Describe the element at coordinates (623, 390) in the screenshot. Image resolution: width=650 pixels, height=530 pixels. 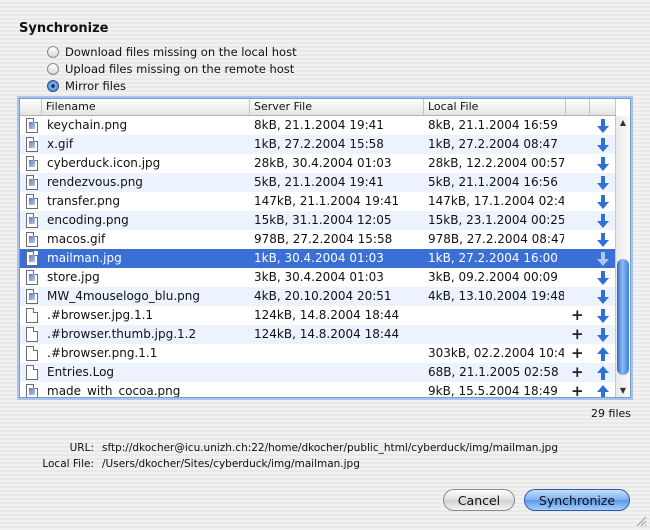
I see `scroll-down-arrow-icon: ▼` at that location.